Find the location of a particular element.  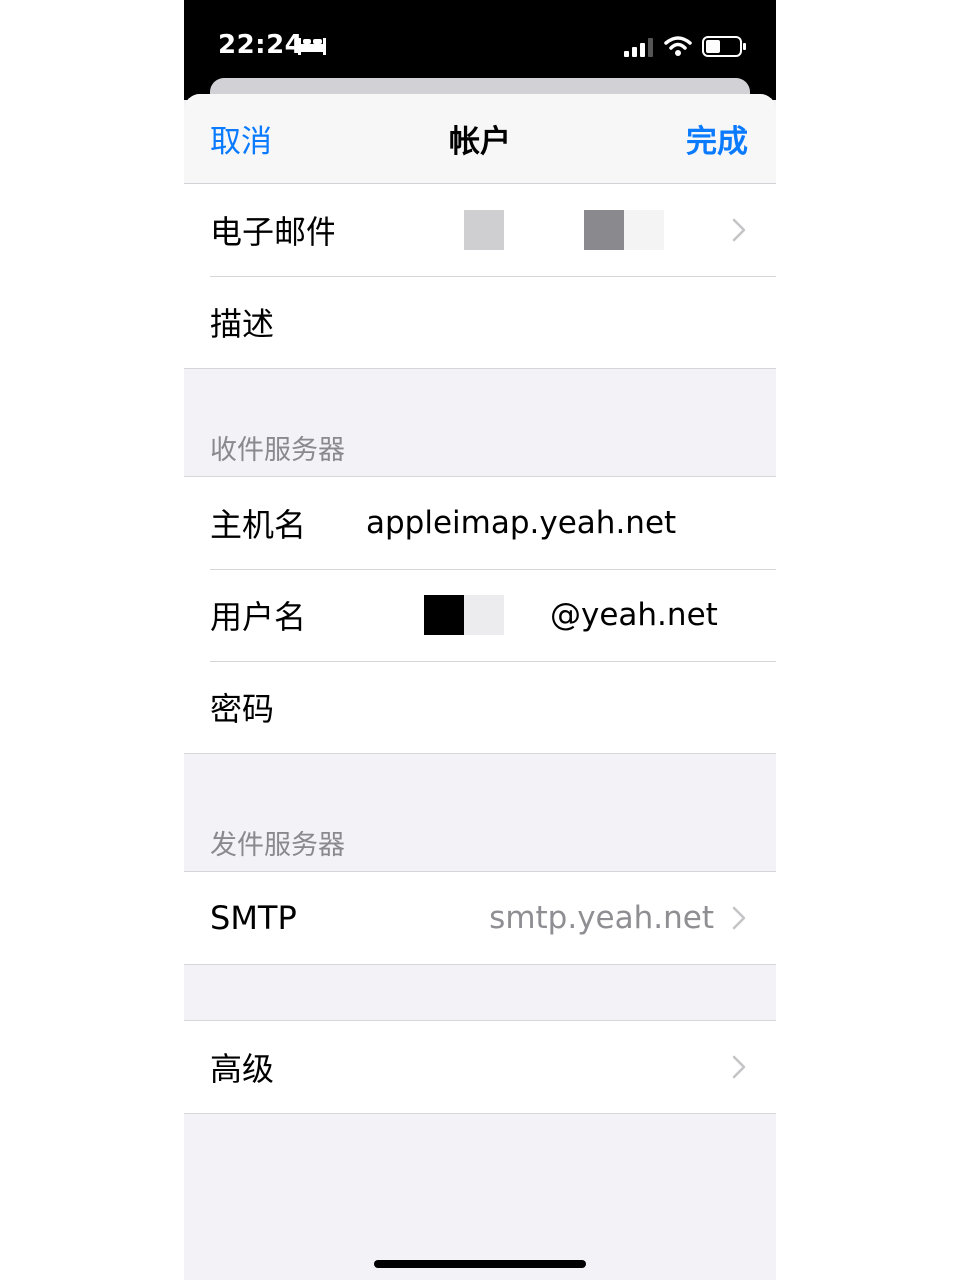

email-row: 电子邮件 is located at coordinates (480, 230).